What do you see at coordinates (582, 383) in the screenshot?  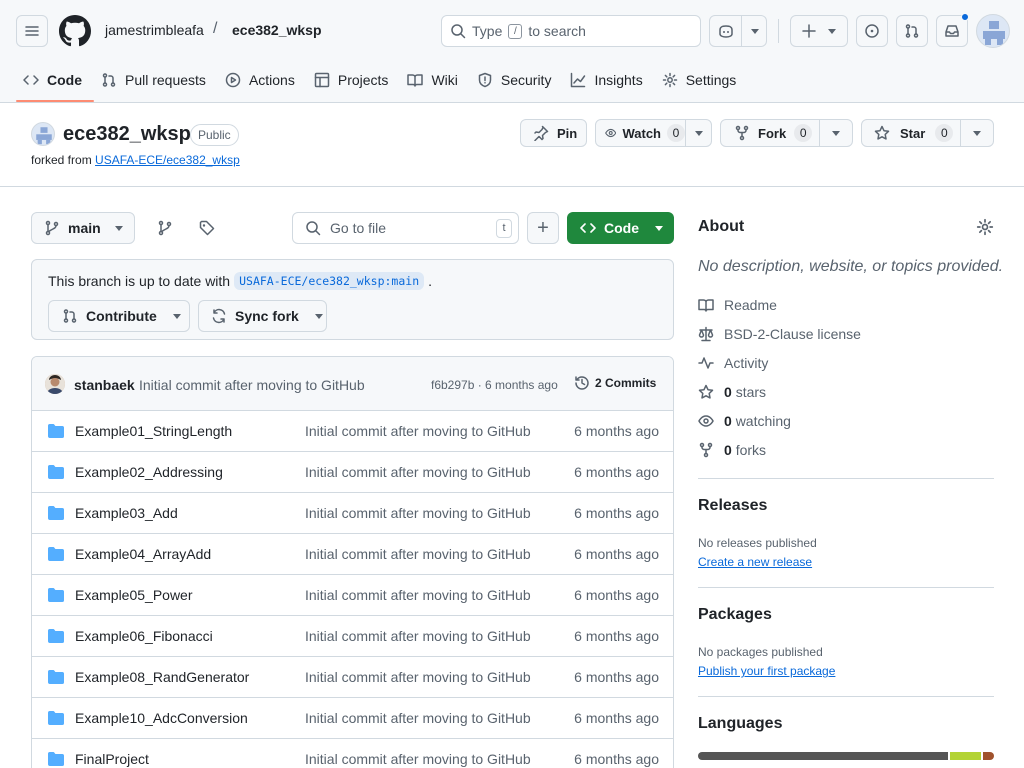 I see `history-icon` at bounding box center [582, 383].